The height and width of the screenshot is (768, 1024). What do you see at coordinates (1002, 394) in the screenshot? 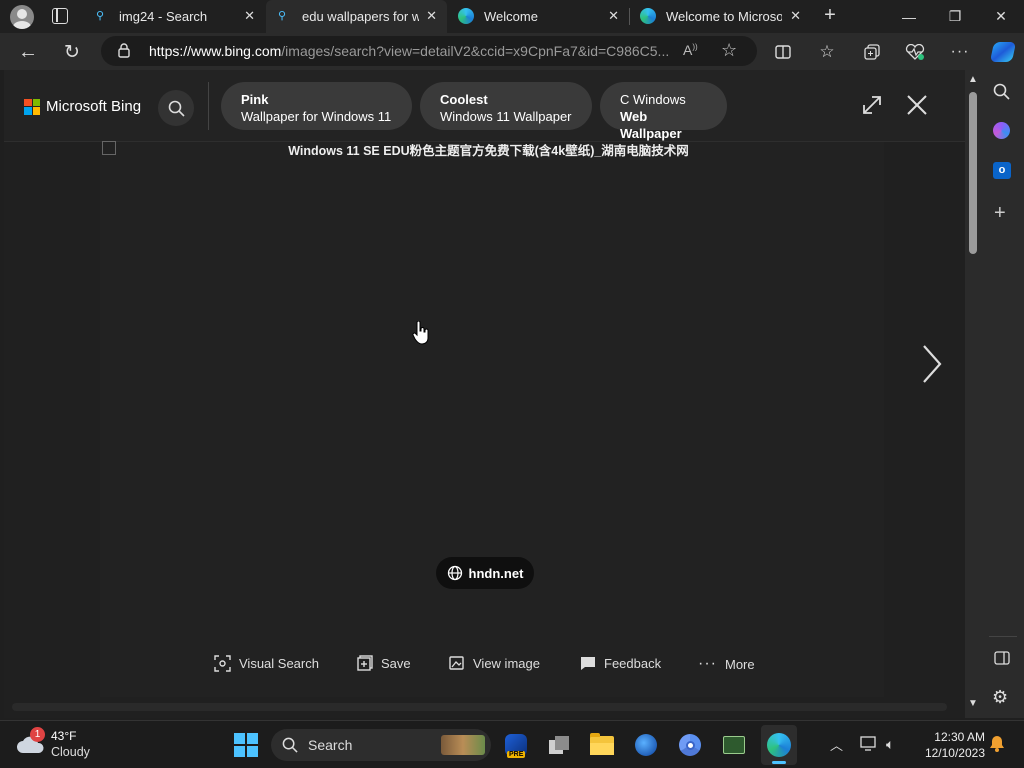
I see `edge-sidebar: o + ⚙` at bounding box center [1002, 394].